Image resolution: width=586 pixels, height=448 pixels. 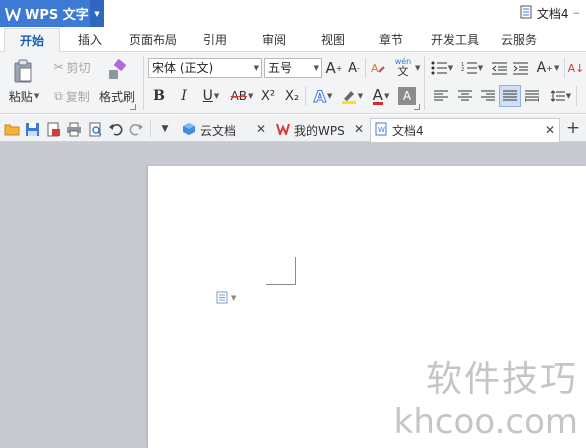 I want to click on tab-insert: 插入, so click(x=90, y=40).